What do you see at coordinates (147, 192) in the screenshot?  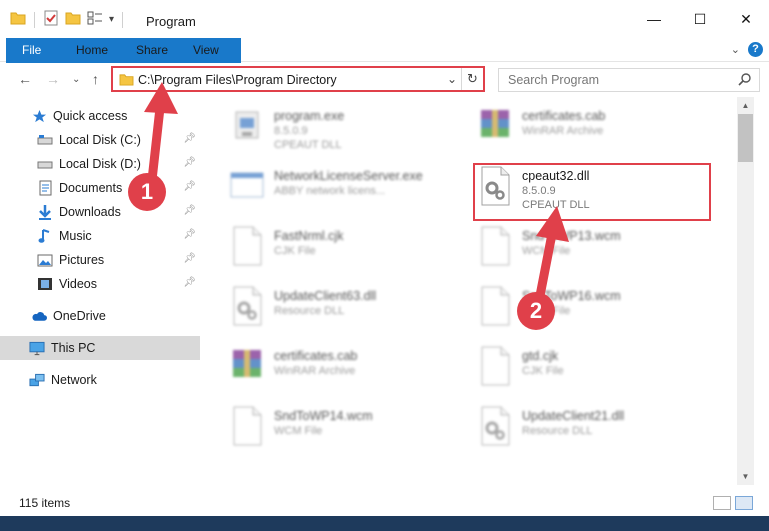 I see `step-badge-1: 1` at bounding box center [147, 192].